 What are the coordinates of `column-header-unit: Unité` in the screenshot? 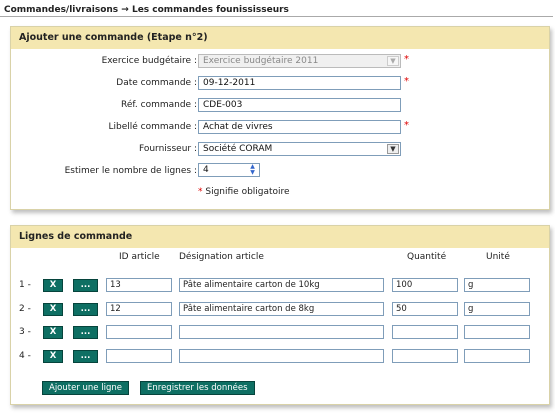 It's located at (498, 257).